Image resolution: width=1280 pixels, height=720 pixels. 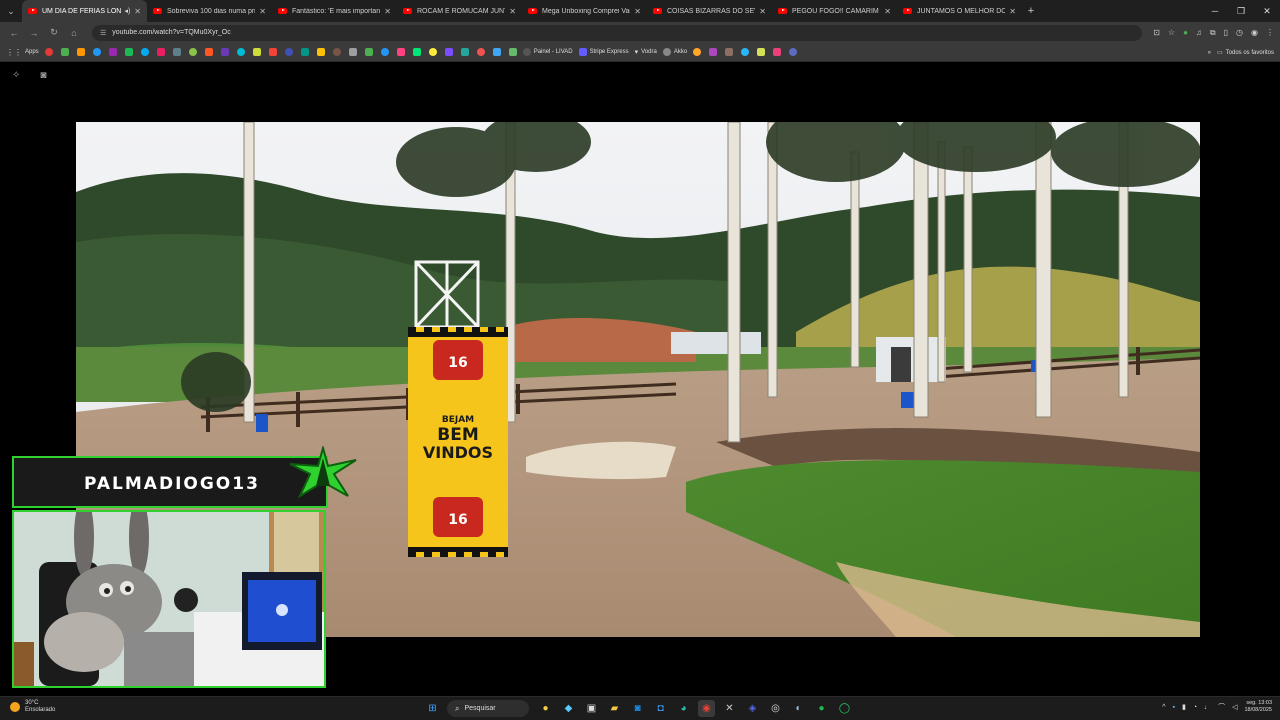 What do you see at coordinates (545, 708) in the screenshot?
I see `widgets-icon: ●` at bounding box center [545, 708].